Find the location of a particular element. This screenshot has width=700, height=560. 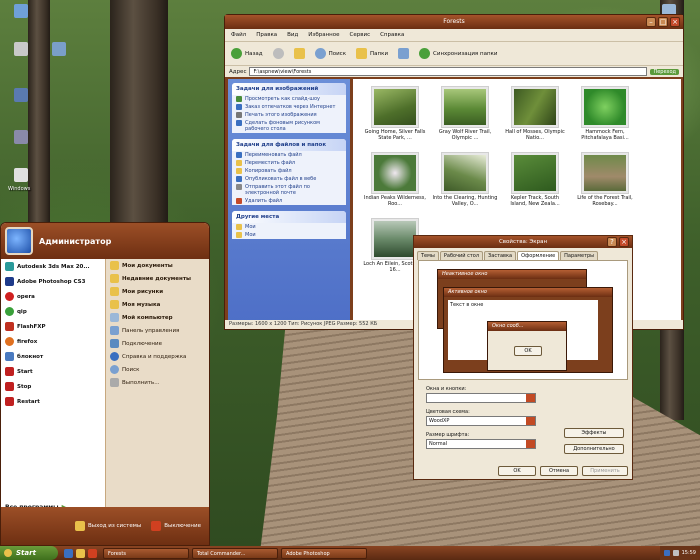

tab-desktop: Рабочий стол is located at coordinates (461, 255).